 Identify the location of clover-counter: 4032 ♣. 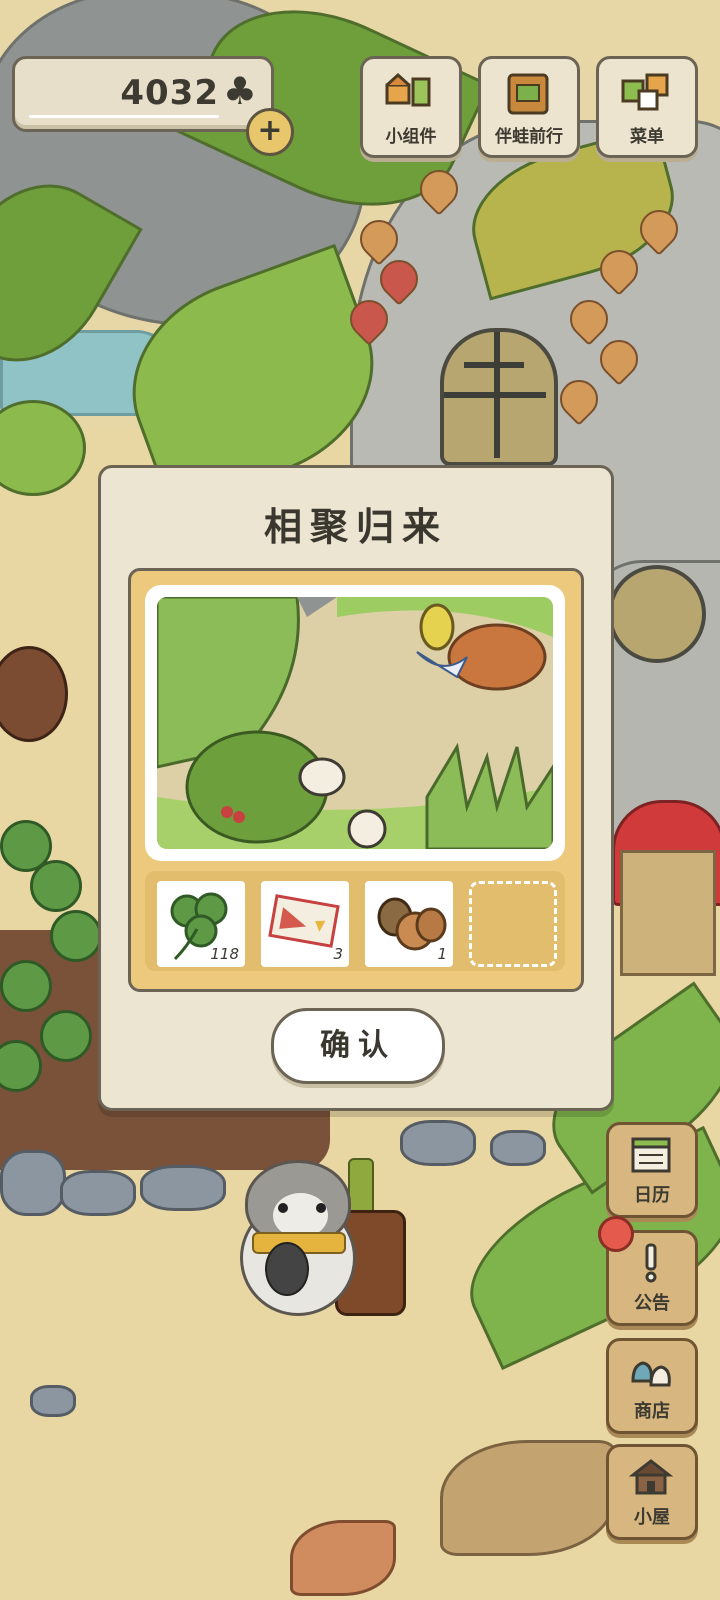
(143, 94).